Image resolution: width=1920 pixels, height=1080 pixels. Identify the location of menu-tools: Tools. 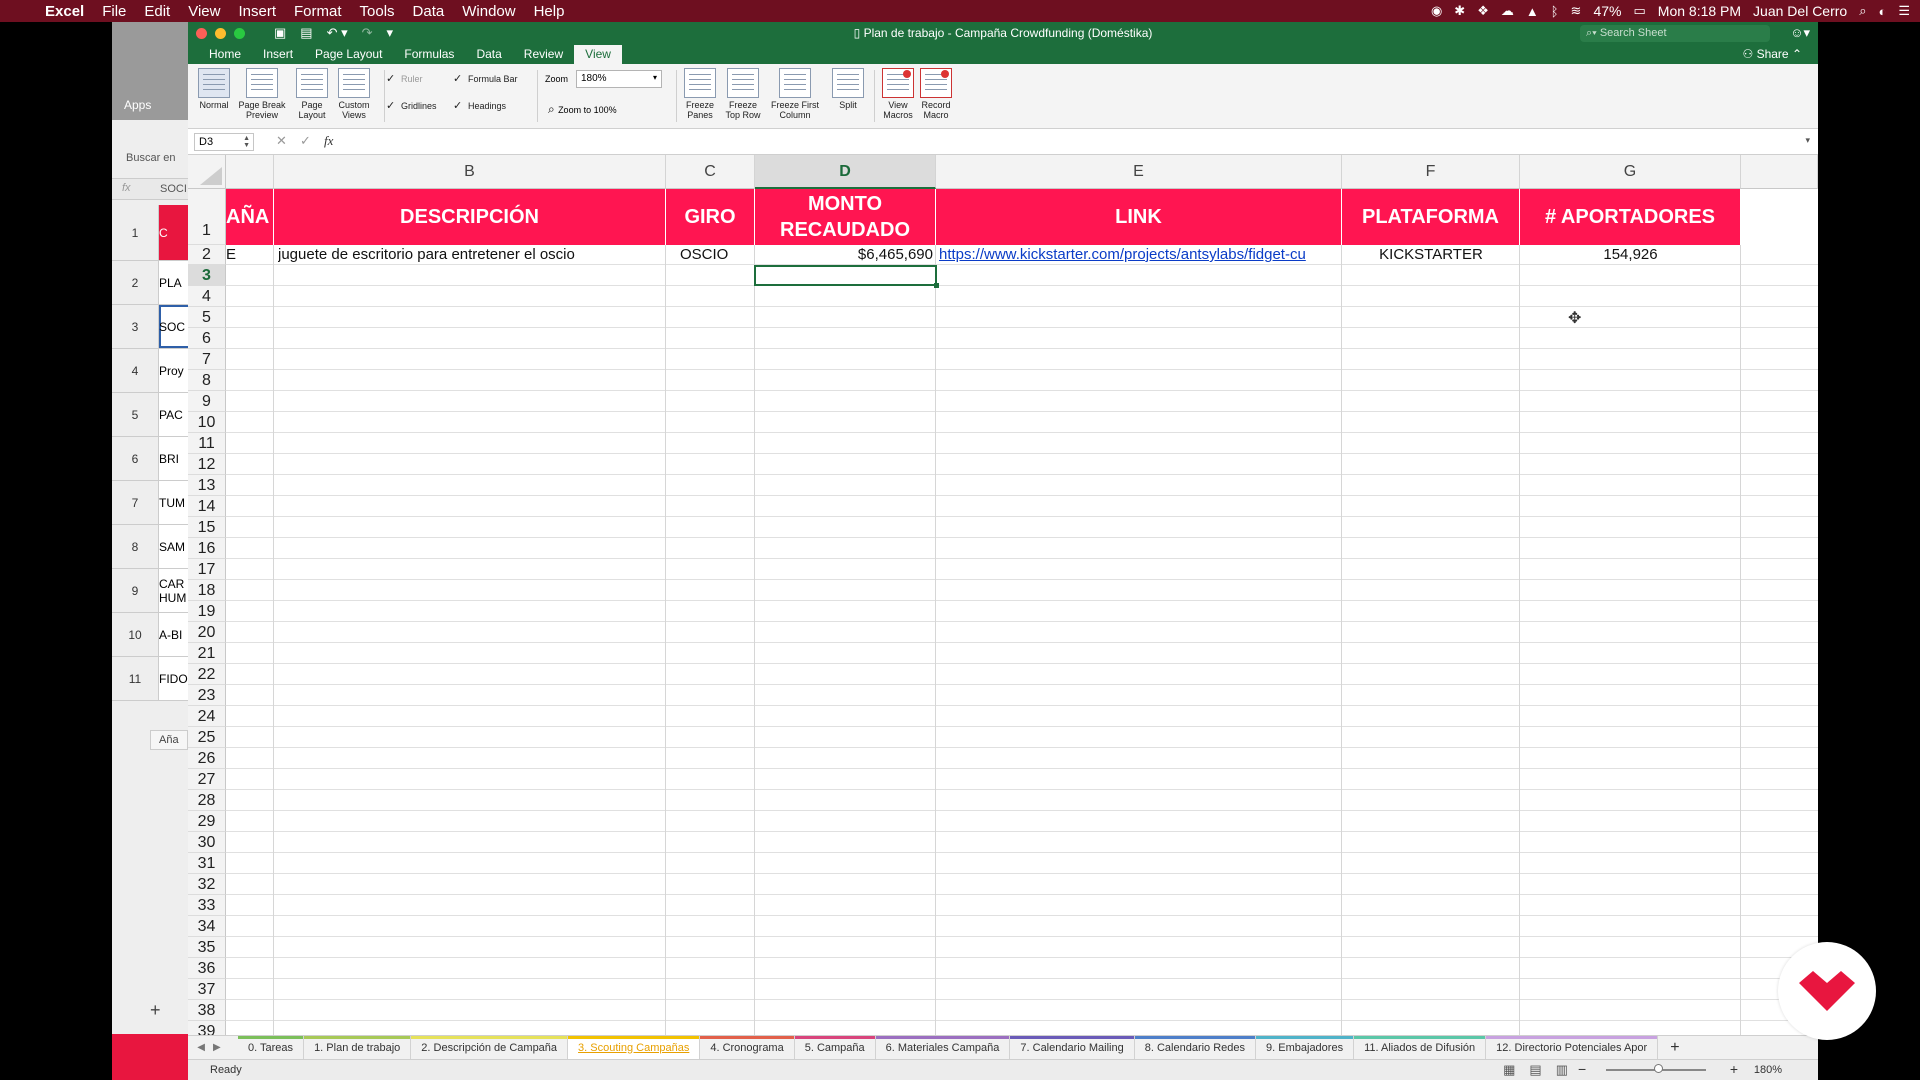
(377, 11).